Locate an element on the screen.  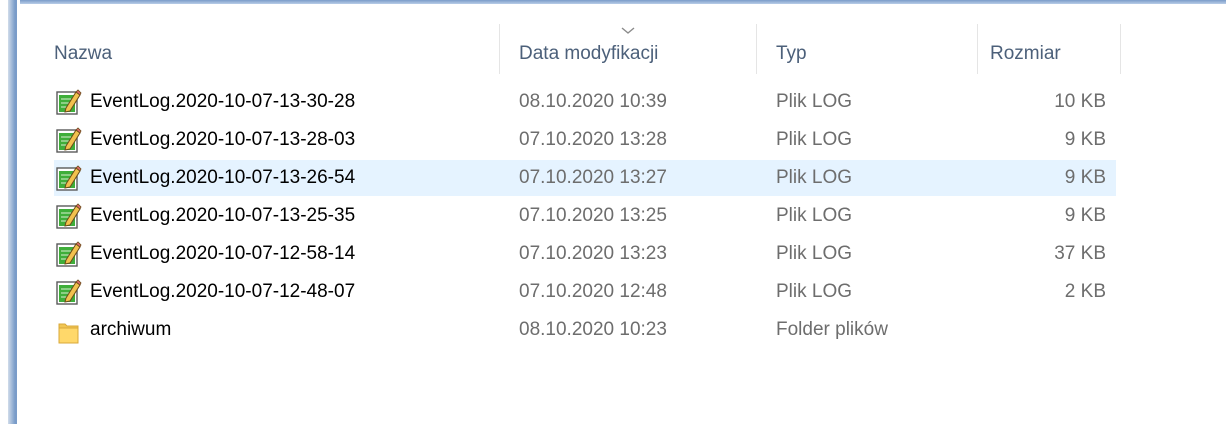
file-name: EventLog.2020-10-07-13-25-35 is located at coordinates (223, 215).